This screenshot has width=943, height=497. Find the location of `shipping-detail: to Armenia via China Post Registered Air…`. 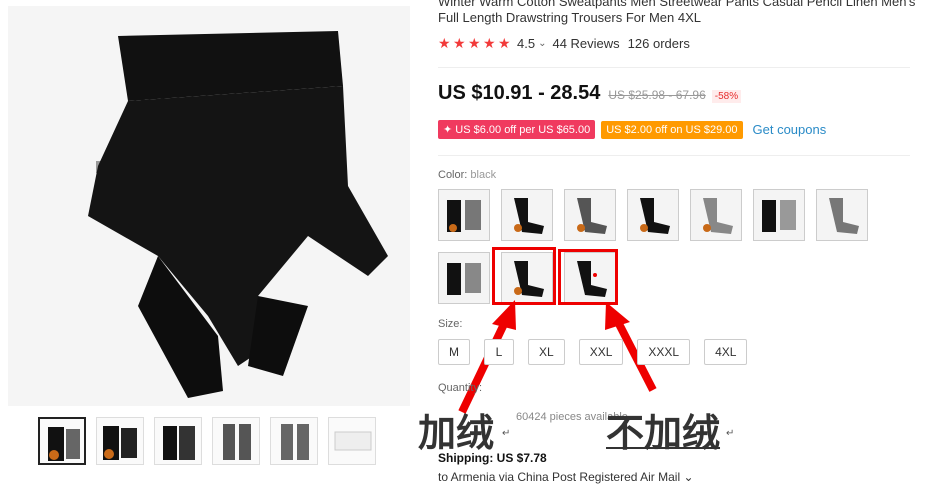

shipping-detail: to Armenia via China Post Registered Air… is located at coordinates (566, 477).